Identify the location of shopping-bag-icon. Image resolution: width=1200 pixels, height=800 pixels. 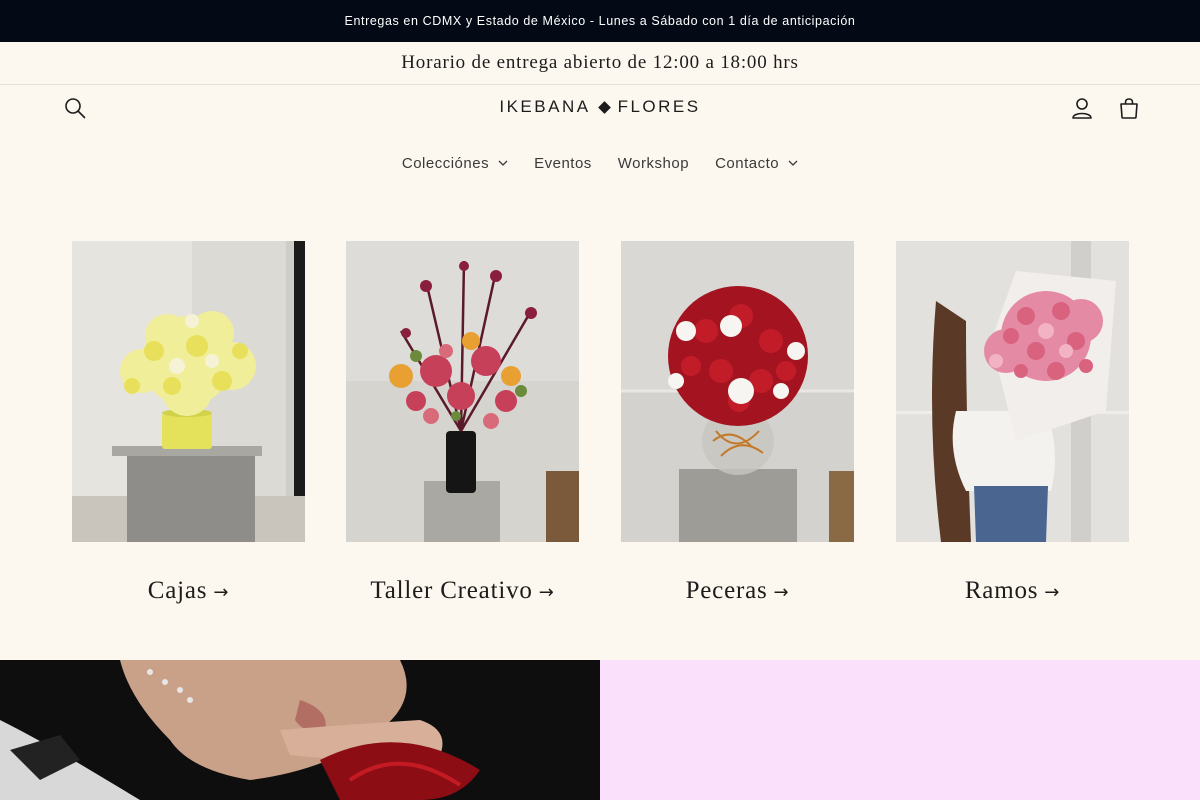
(1129, 108).